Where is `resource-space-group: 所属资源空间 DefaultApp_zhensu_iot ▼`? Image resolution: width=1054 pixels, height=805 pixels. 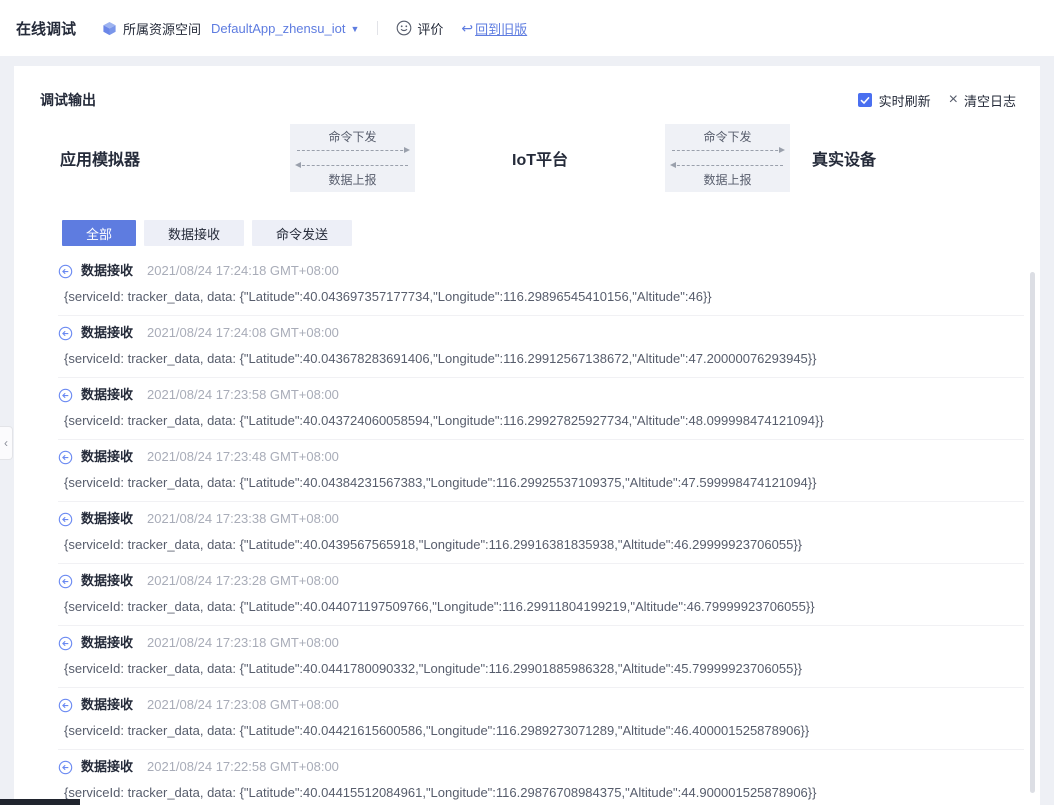 resource-space-group: 所属资源空间 DefaultApp_zhensu_iot ▼ is located at coordinates (230, 28).